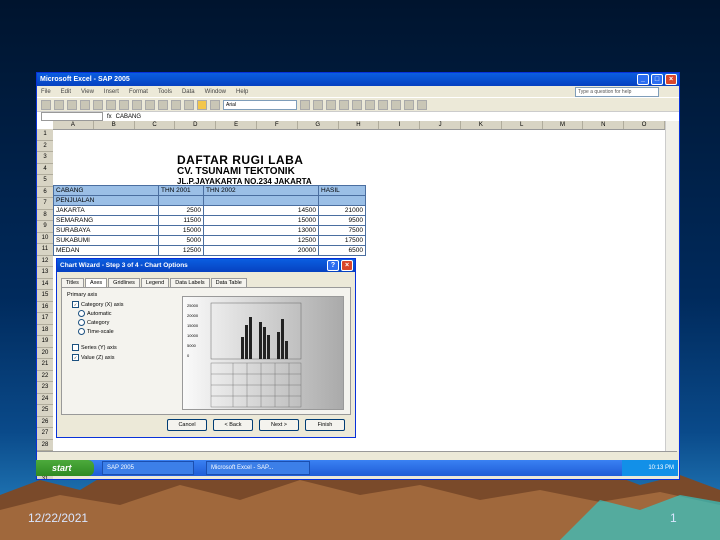  What do you see at coordinates (277, 125) in the screenshot?
I see `column-header: F` at bounding box center [277, 125].